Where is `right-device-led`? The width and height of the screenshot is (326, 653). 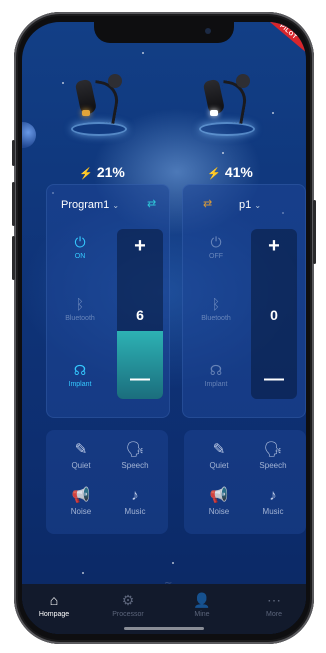 right-device-led is located at coordinates (214, 113).